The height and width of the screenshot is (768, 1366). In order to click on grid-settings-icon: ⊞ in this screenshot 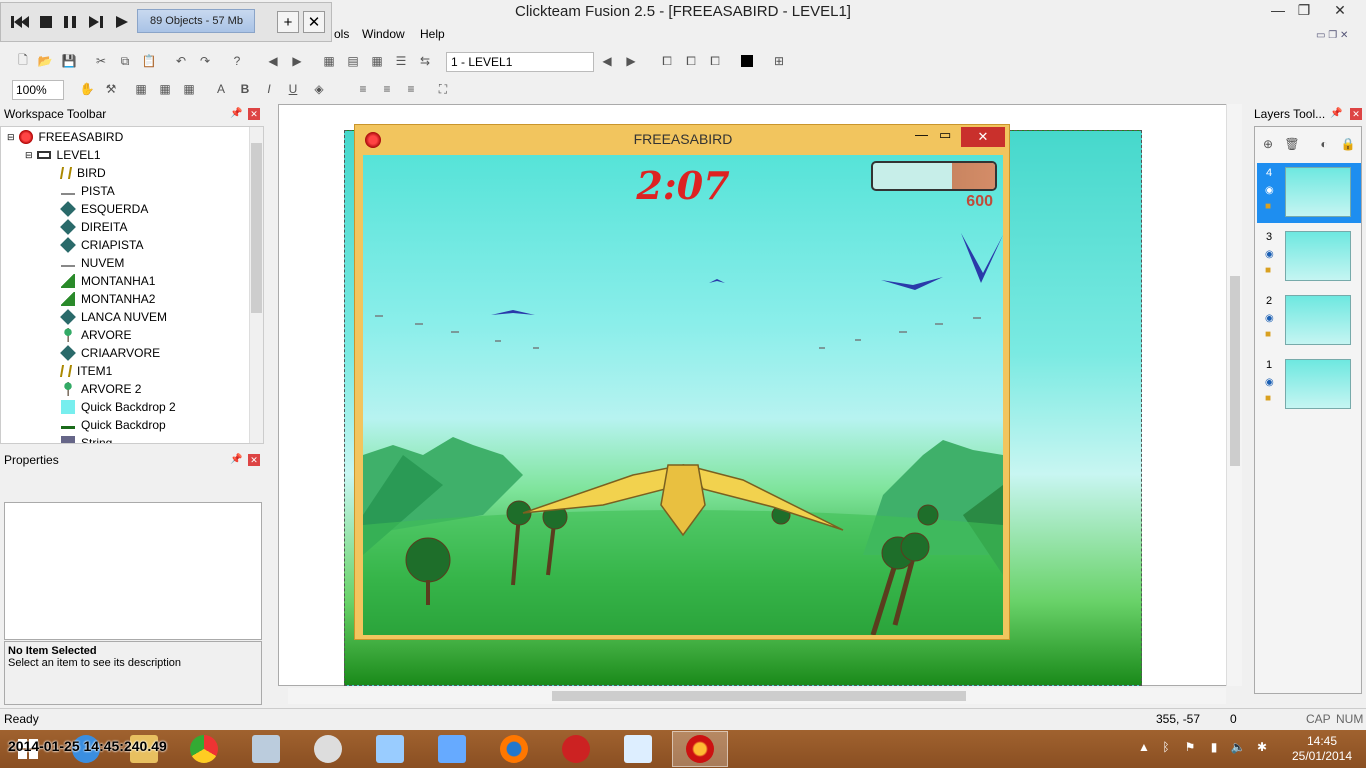, I will do `click(779, 61)`.